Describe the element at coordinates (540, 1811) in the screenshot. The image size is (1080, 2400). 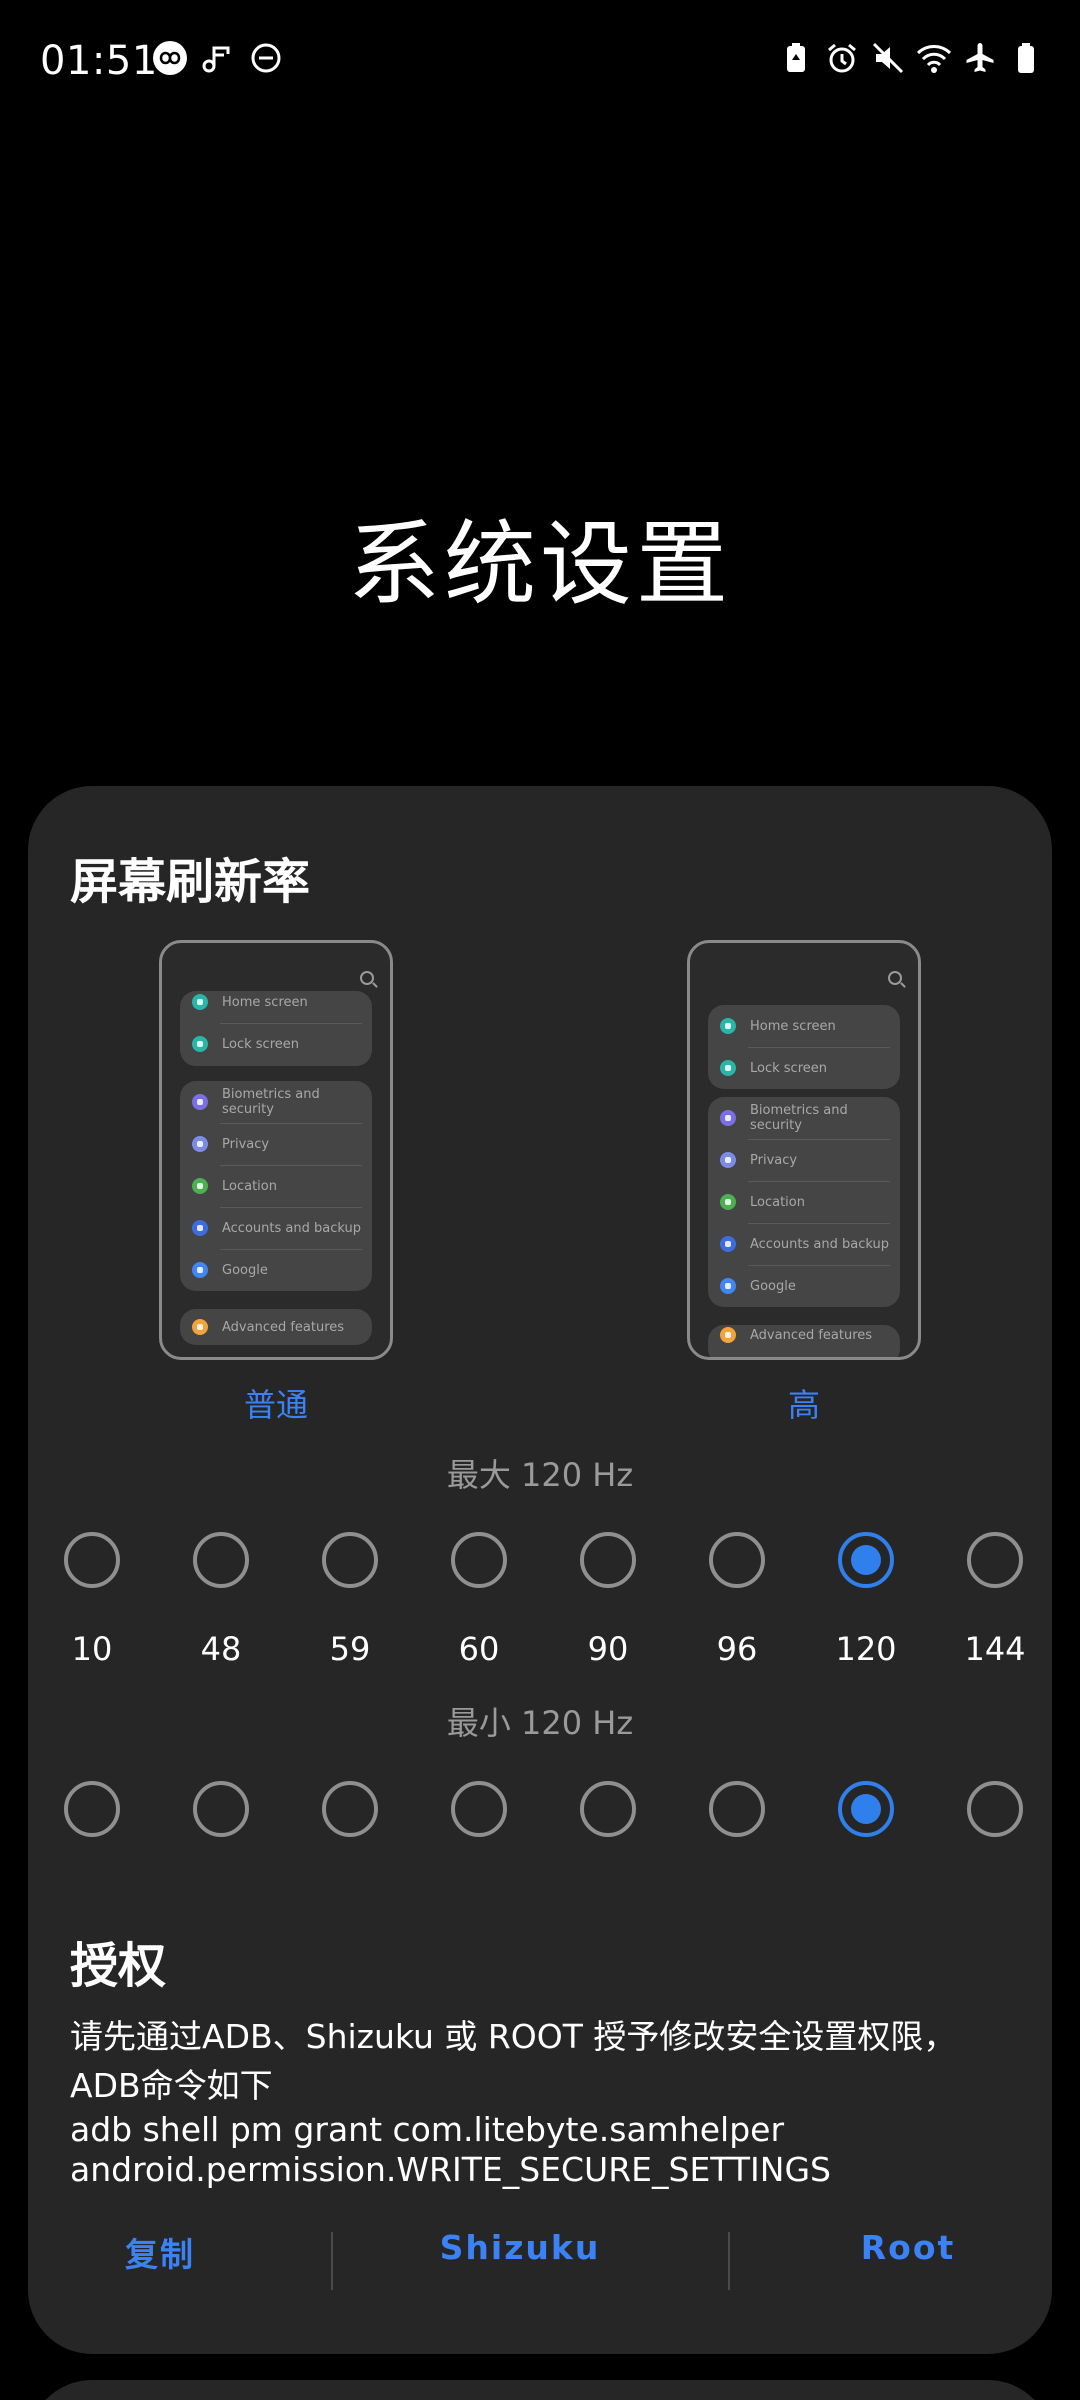
I see `min-radio-row` at that location.